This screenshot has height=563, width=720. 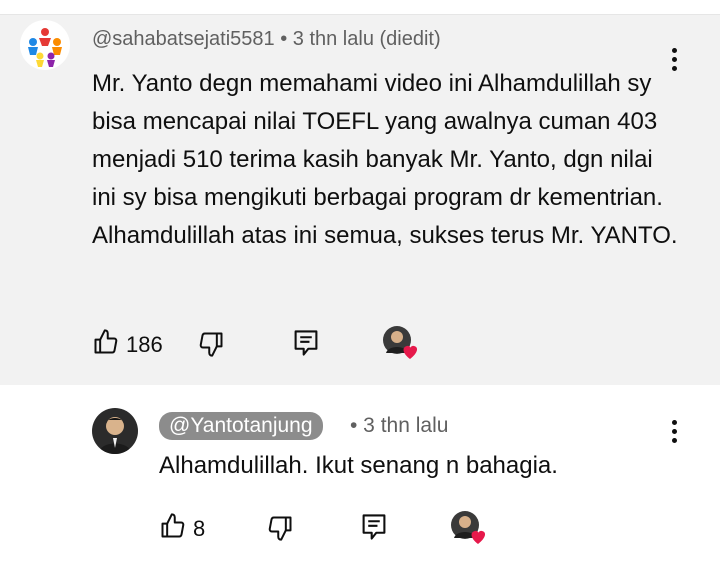 I want to click on reply-author-avatar, so click(x=115, y=431).